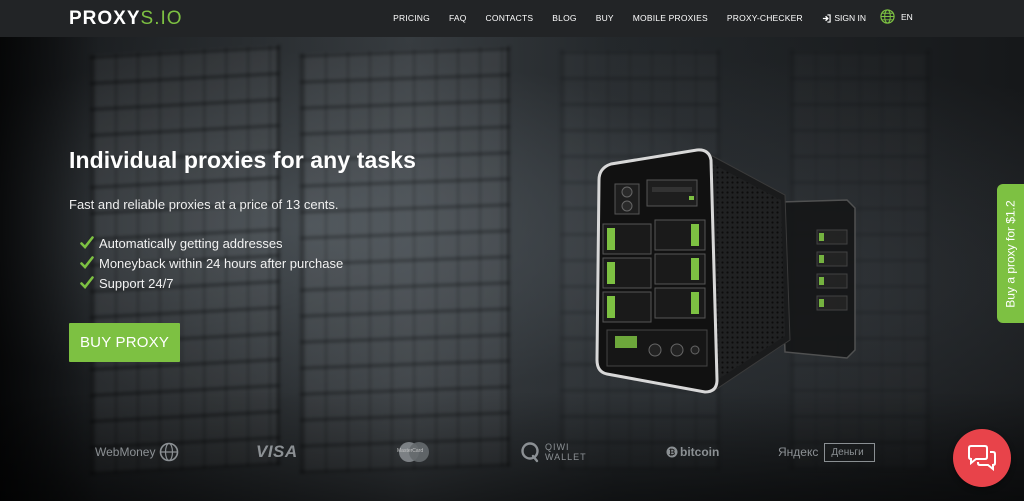 This screenshot has width=1024, height=501. What do you see at coordinates (457, 18) in the screenshot?
I see `nav-faq: FAQ` at bounding box center [457, 18].